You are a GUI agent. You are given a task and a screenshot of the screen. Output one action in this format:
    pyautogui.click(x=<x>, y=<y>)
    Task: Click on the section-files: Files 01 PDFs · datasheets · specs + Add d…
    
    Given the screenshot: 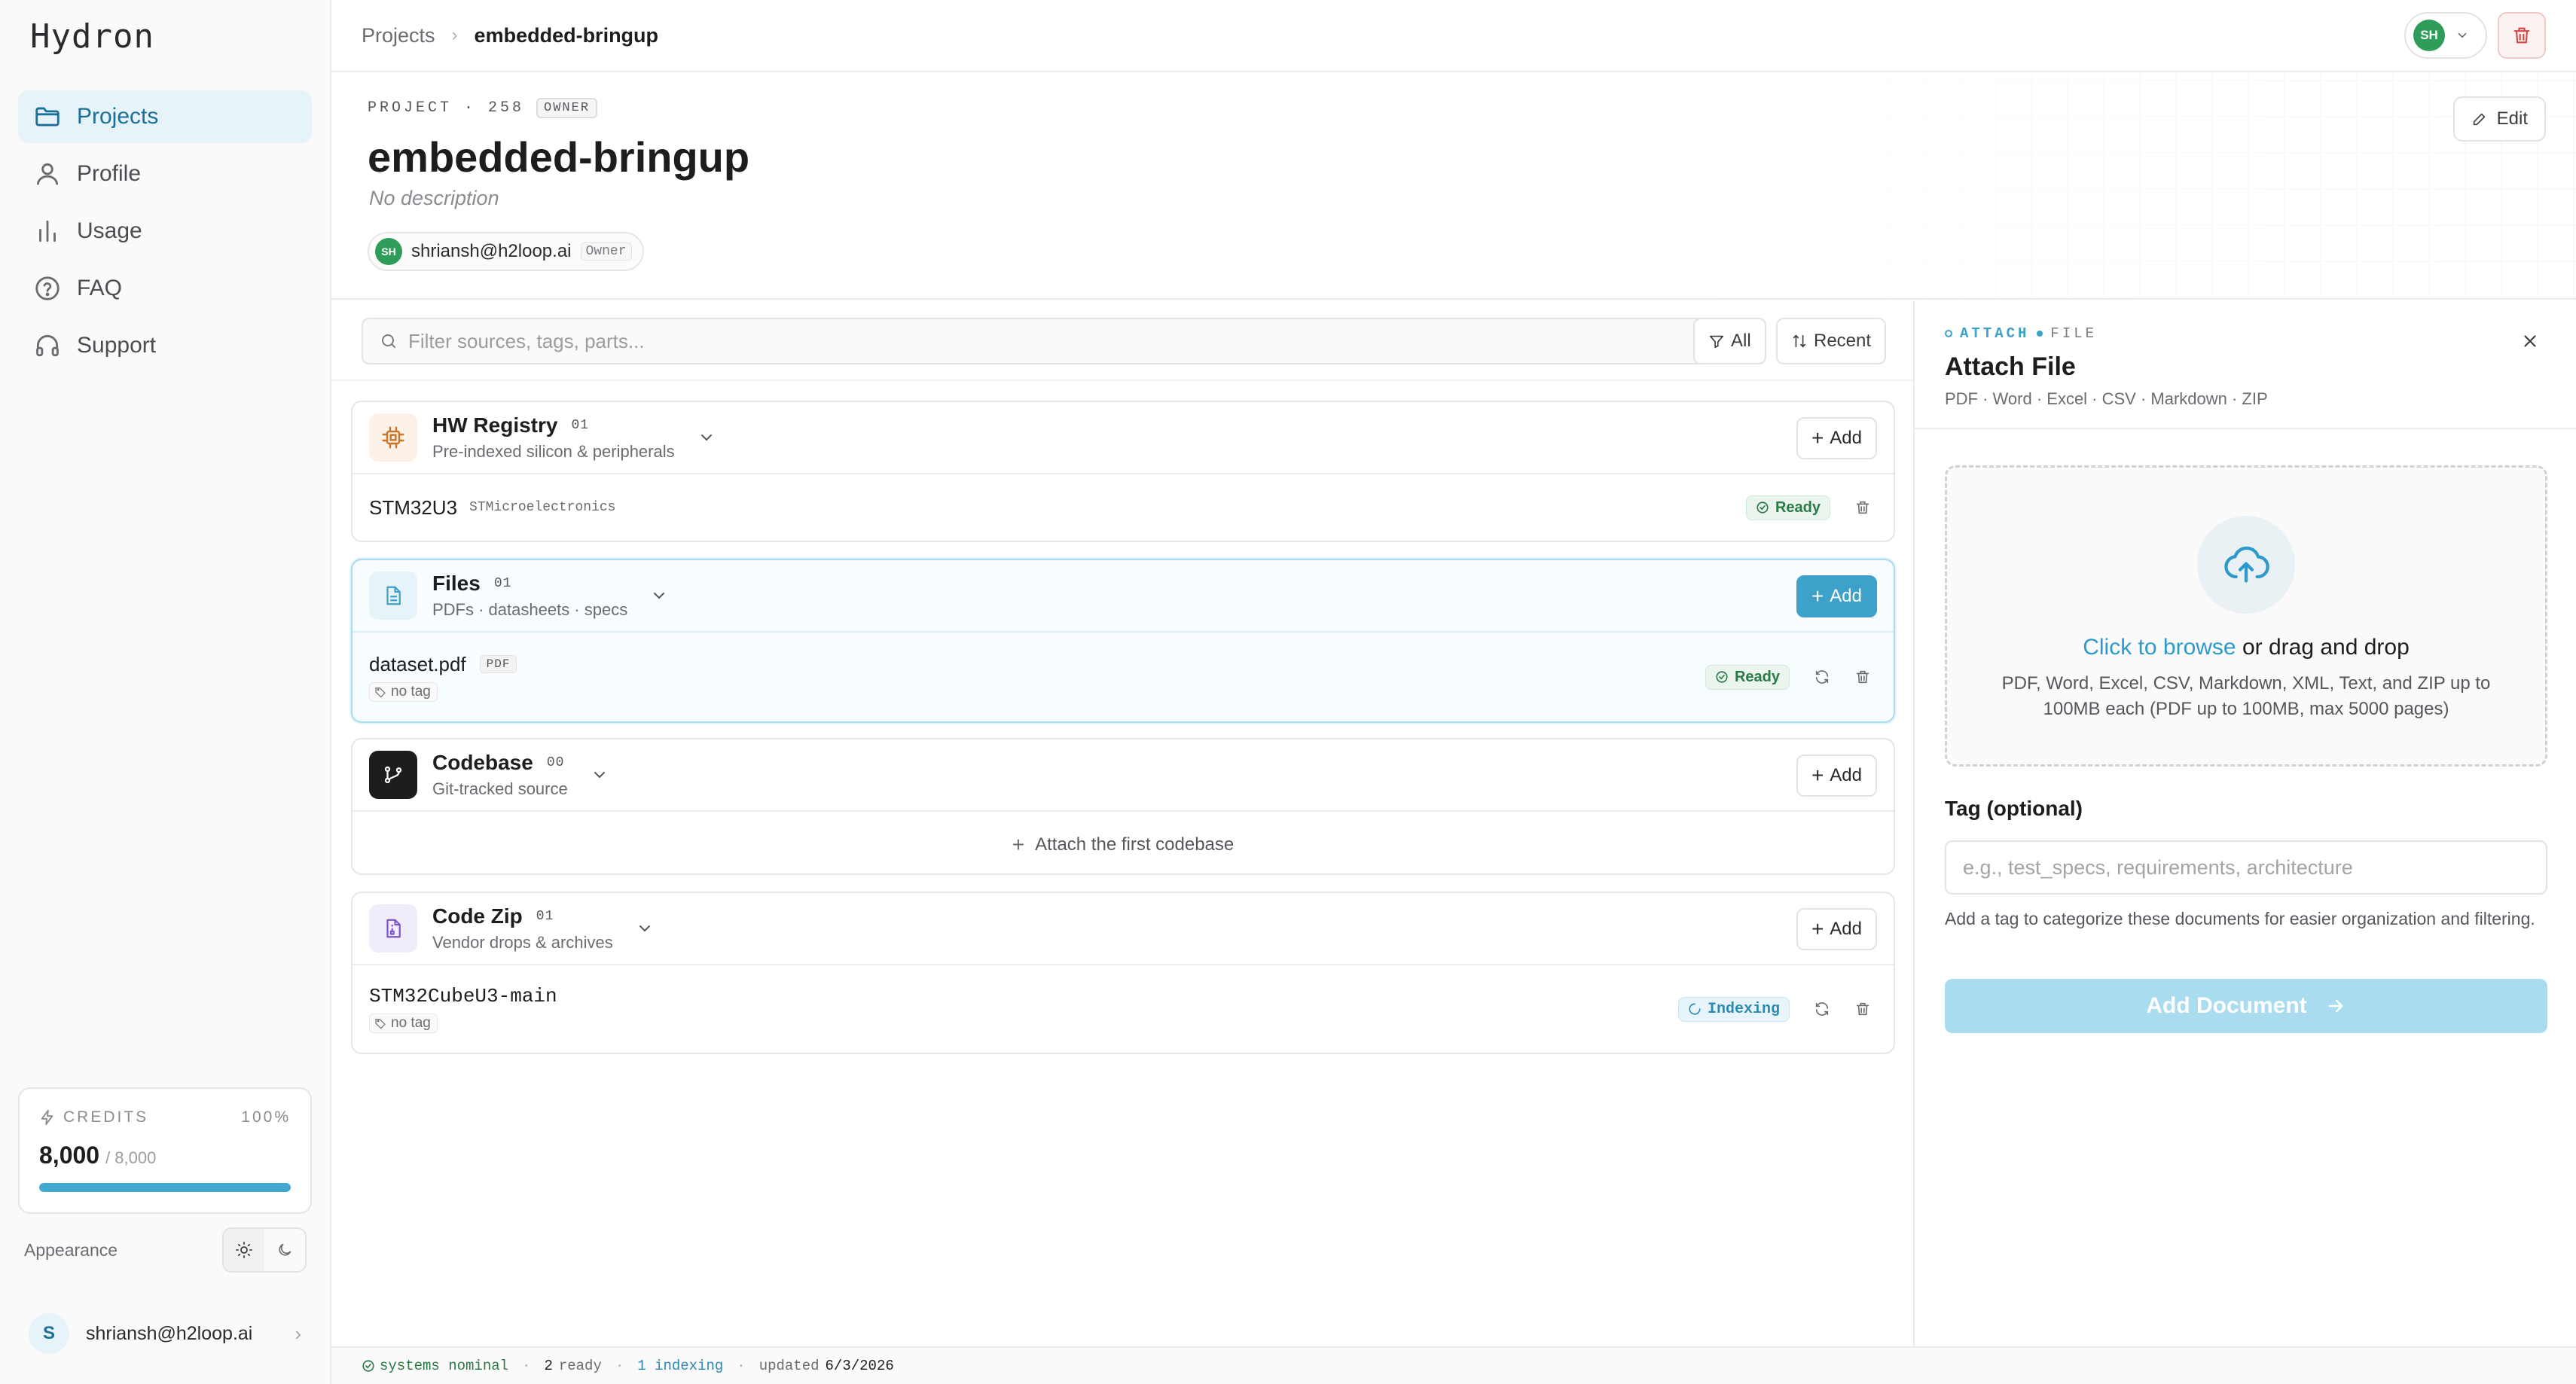 What is the action you would take?
    pyautogui.click(x=1123, y=641)
    